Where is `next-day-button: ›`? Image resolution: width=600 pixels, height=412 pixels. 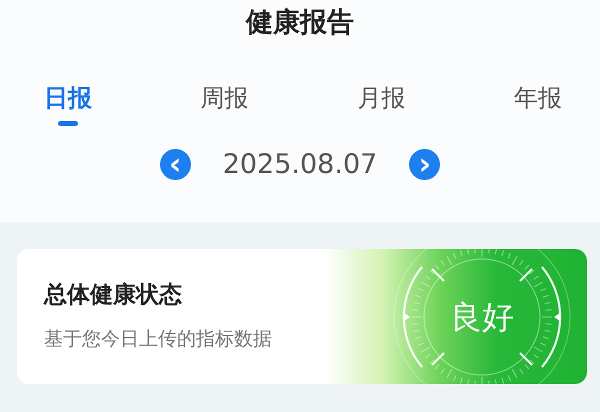 next-day-button: › is located at coordinates (424, 164).